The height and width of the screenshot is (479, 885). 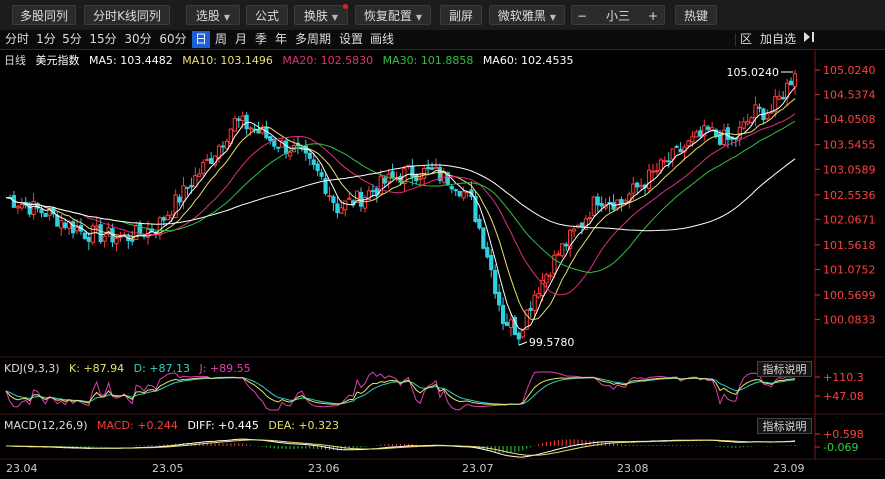 I want to click on period-tab-week: 周, so click(x=221, y=39).